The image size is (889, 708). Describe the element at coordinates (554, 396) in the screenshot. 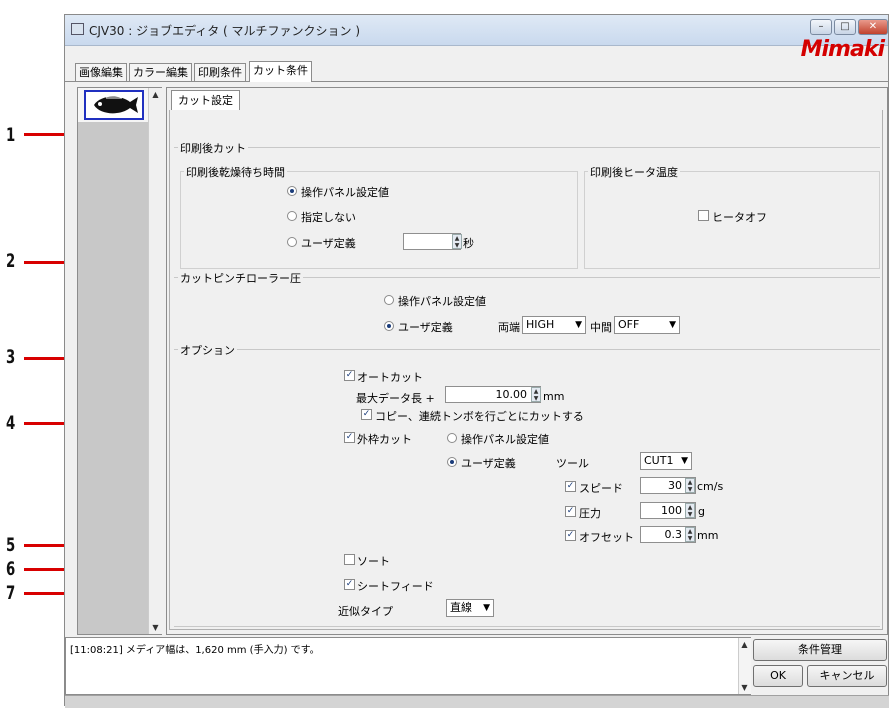

I see `max-data-length-unit: mm` at that location.